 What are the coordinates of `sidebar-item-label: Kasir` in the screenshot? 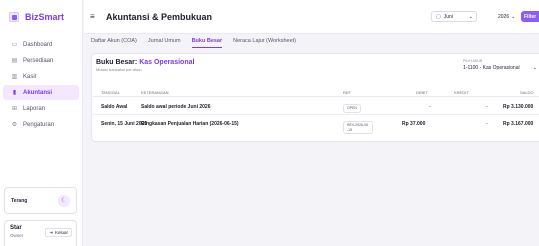 It's located at (30, 76).